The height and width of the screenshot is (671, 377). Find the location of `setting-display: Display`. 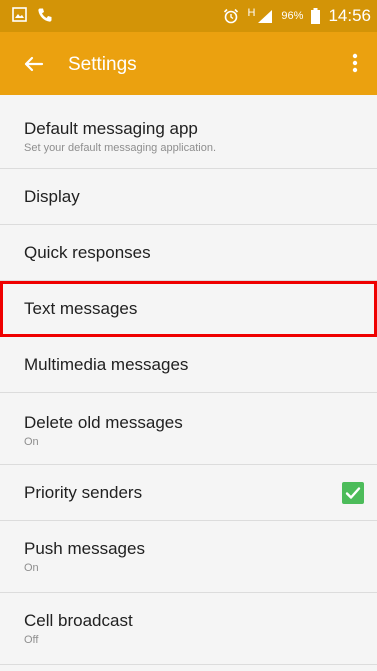

setting-display: Display is located at coordinates (188, 197).